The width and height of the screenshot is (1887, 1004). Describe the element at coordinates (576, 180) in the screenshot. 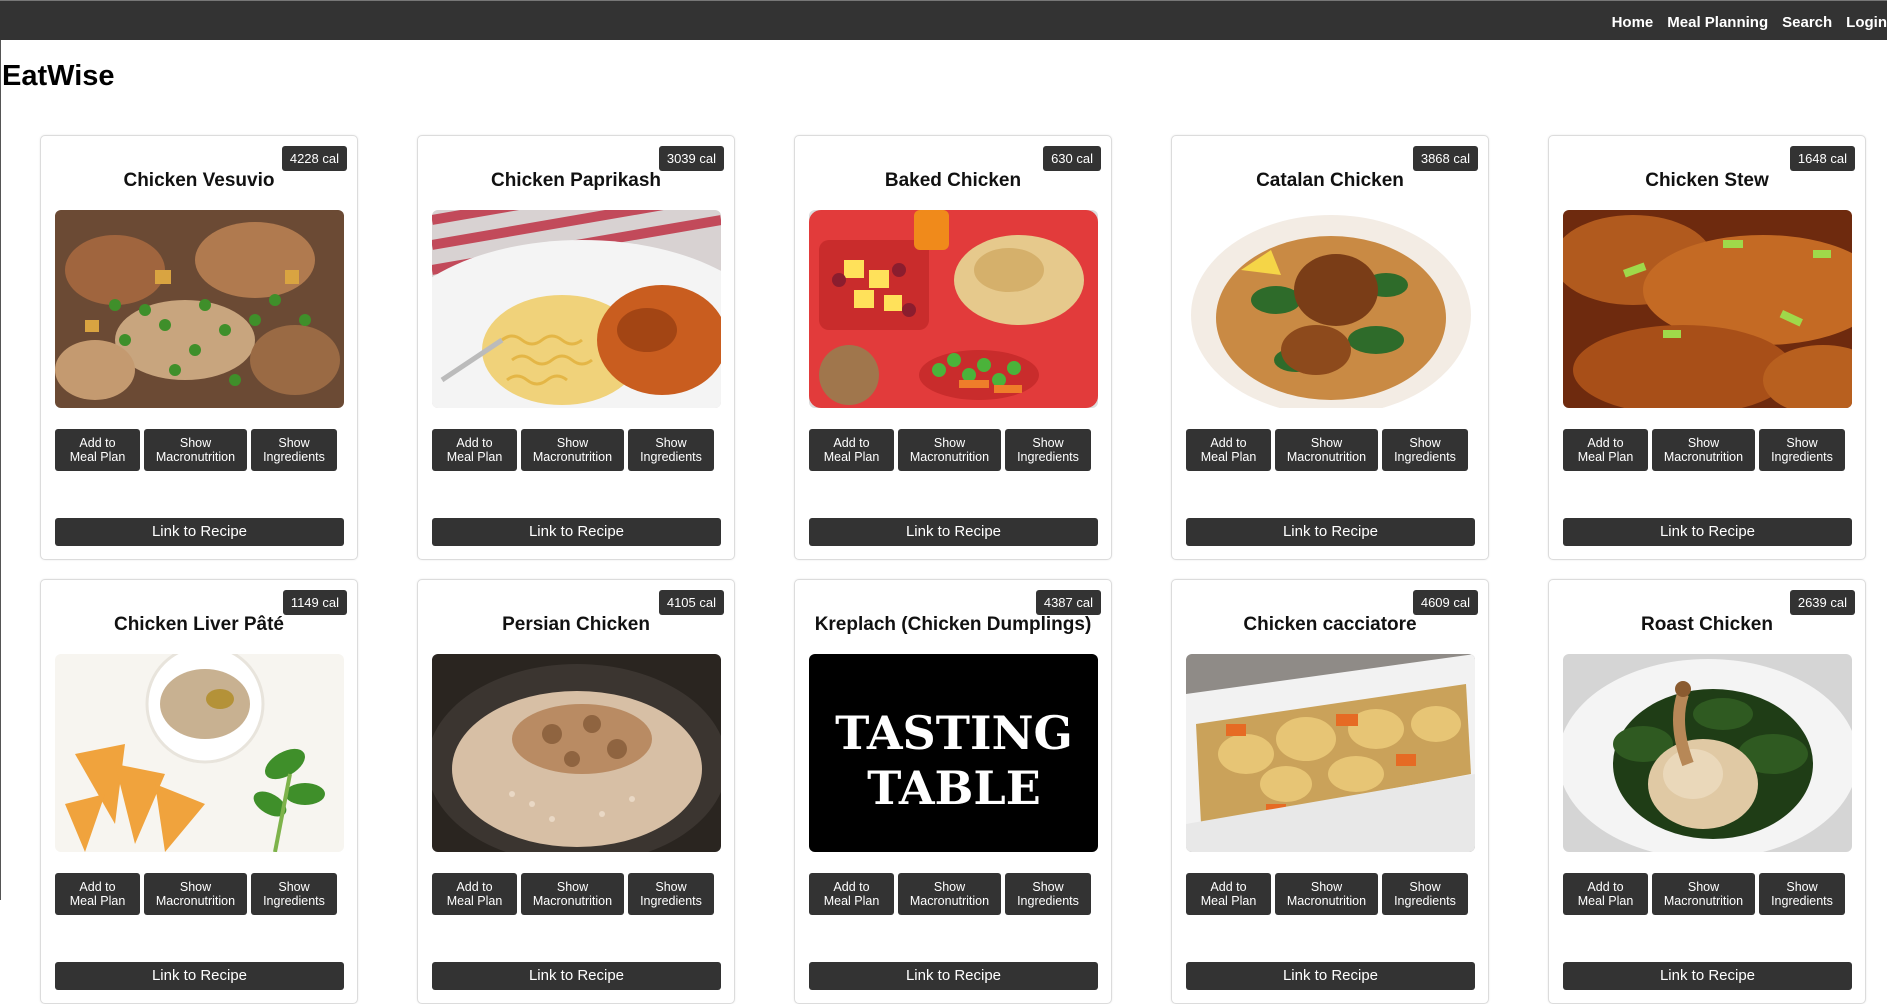

I see `recipe-title: Chicken Paprikash` at that location.